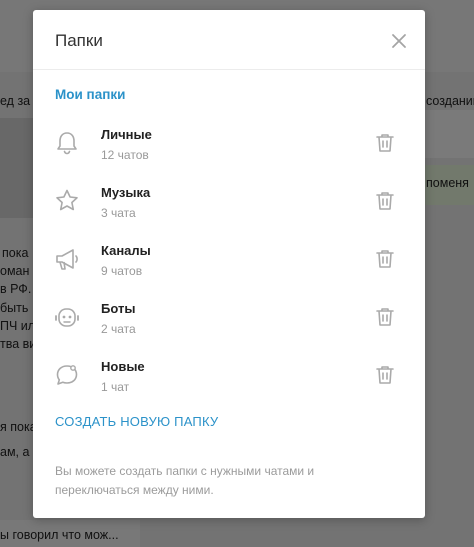 This screenshot has height=547, width=474. What do you see at coordinates (229, 40) in the screenshot?
I see `modal-header: Папки` at bounding box center [229, 40].